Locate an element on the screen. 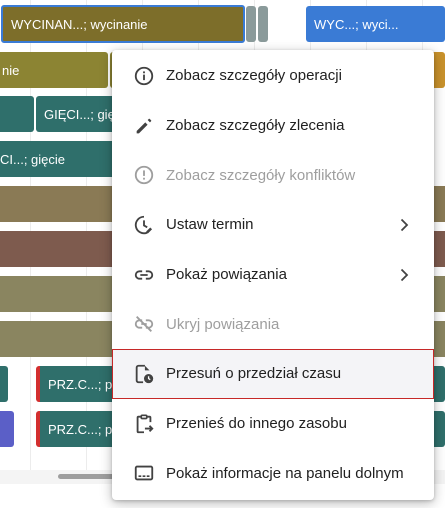  menu-item-hide-relations: Ukryj powiązania is located at coordinates (273, 324).